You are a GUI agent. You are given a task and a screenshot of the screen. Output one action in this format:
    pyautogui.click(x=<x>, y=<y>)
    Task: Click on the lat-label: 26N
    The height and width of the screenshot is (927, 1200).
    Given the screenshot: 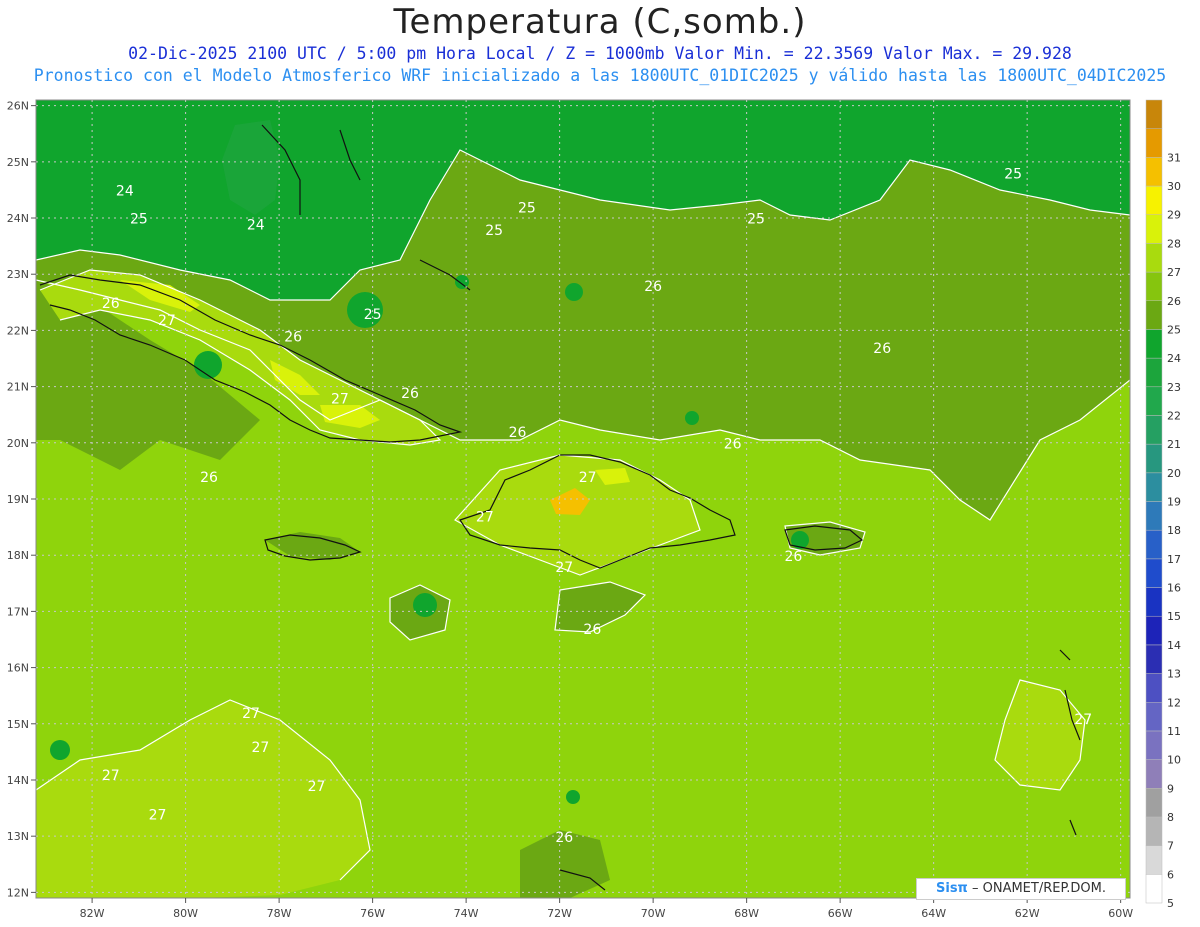 What is the action you would take?
    pyautogui.click(x=18, y=106)
    